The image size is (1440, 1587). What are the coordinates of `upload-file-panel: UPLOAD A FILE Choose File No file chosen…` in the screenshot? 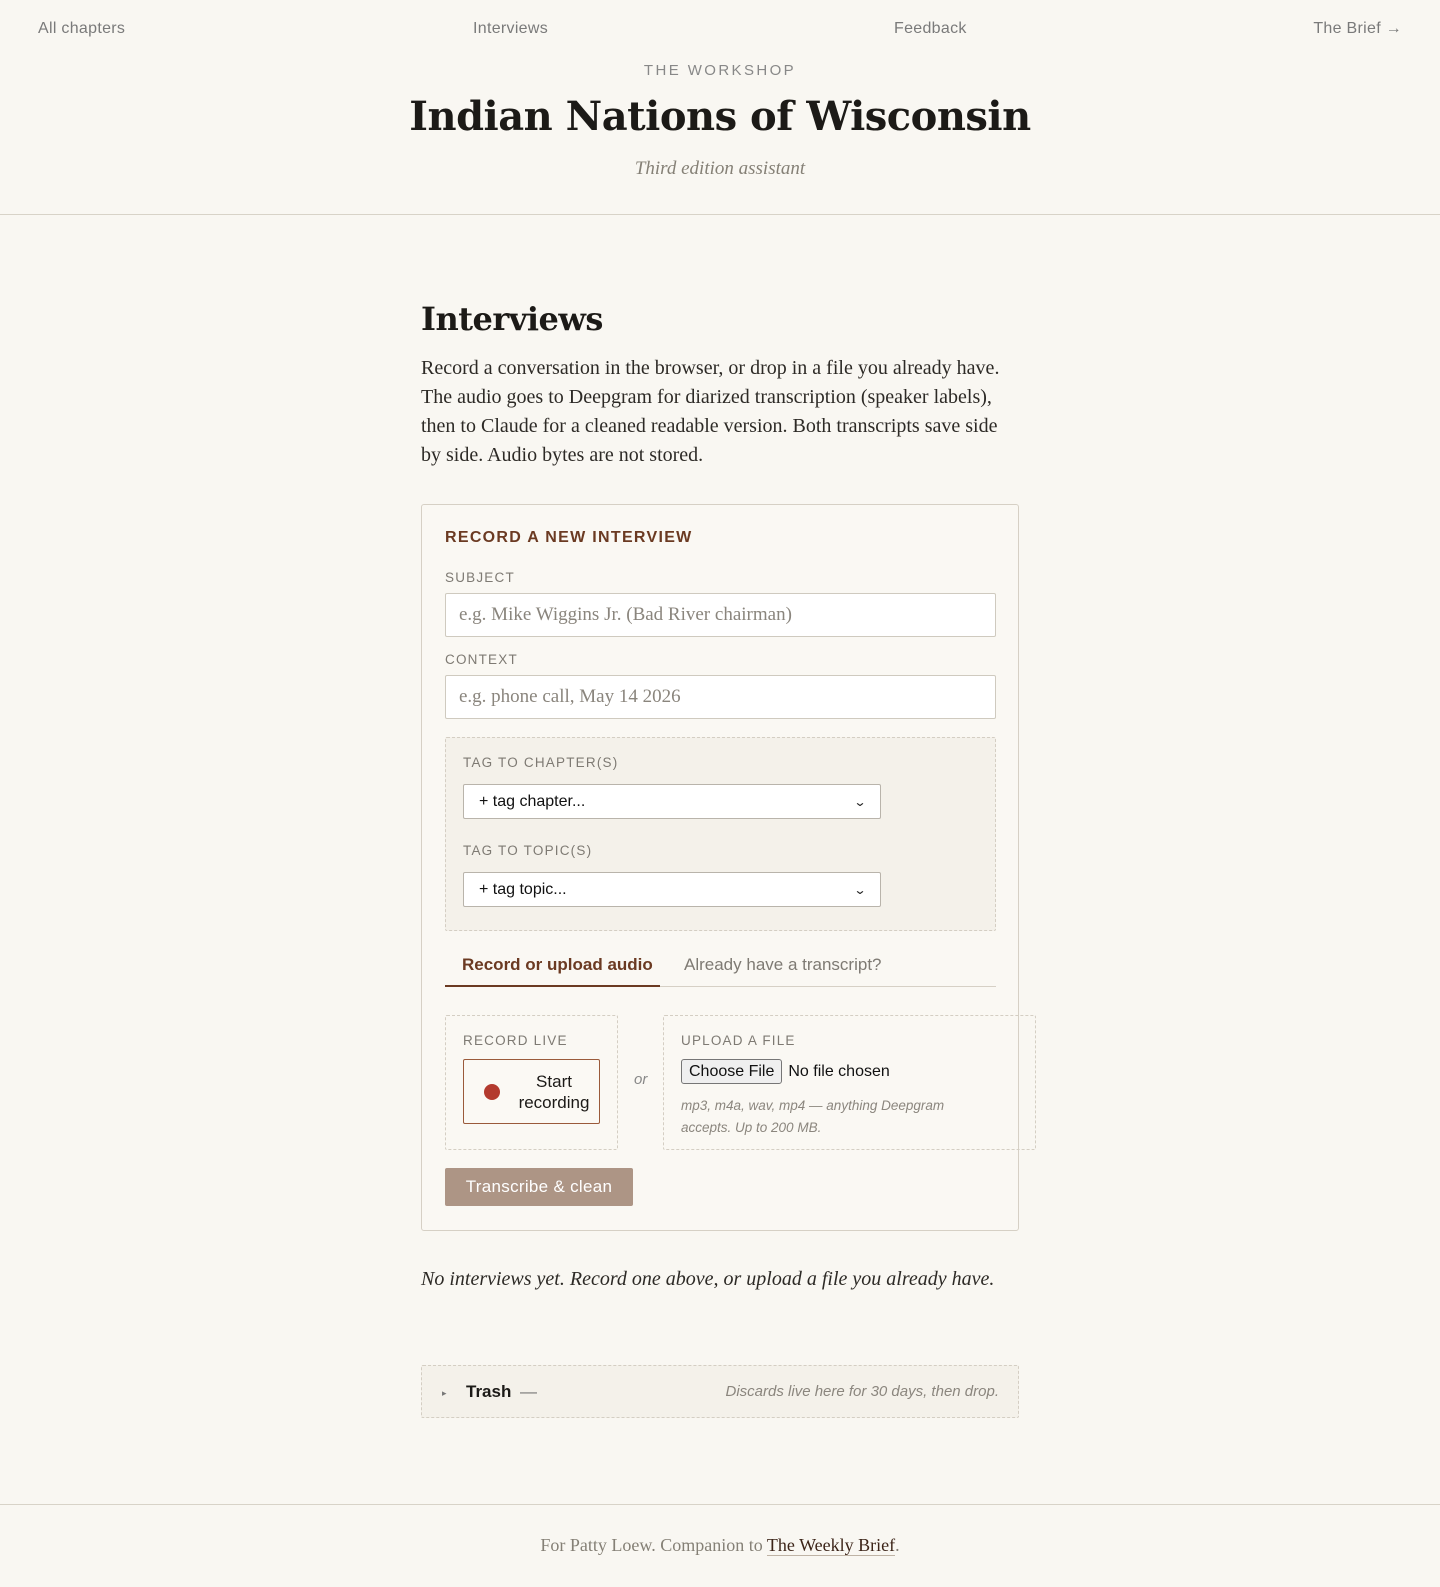 It's located at (849, 1082).